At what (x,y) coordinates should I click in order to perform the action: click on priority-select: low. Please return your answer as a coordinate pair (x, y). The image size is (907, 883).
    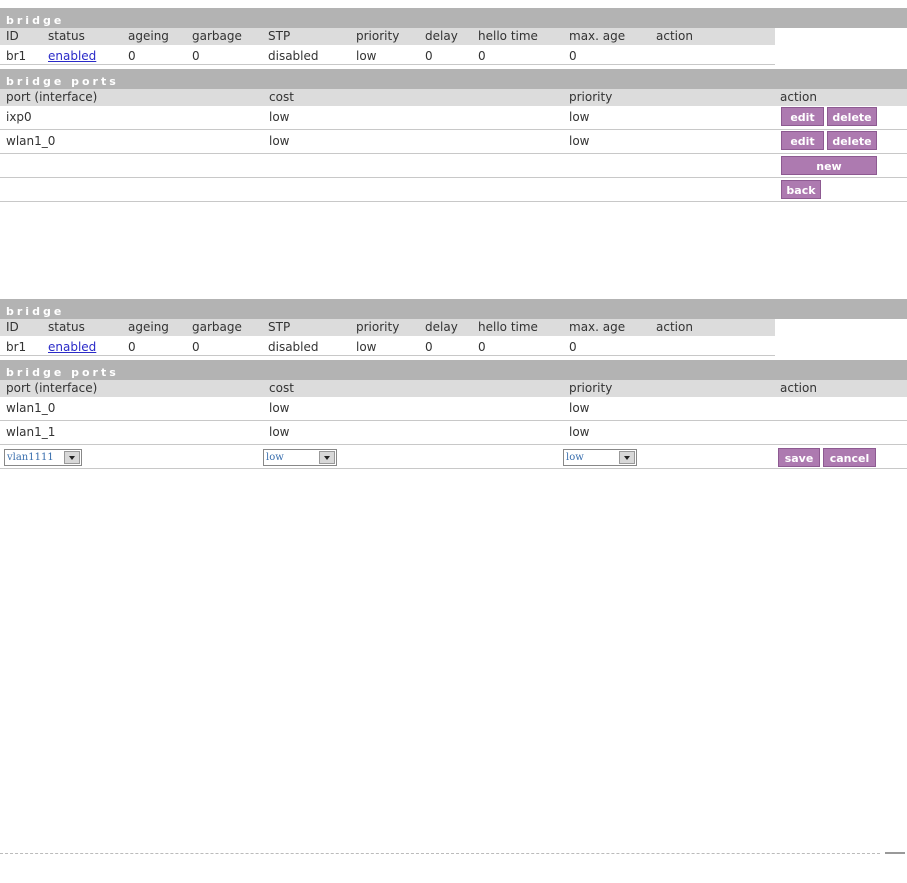
    Looking at the image, I should click on (600, 457).